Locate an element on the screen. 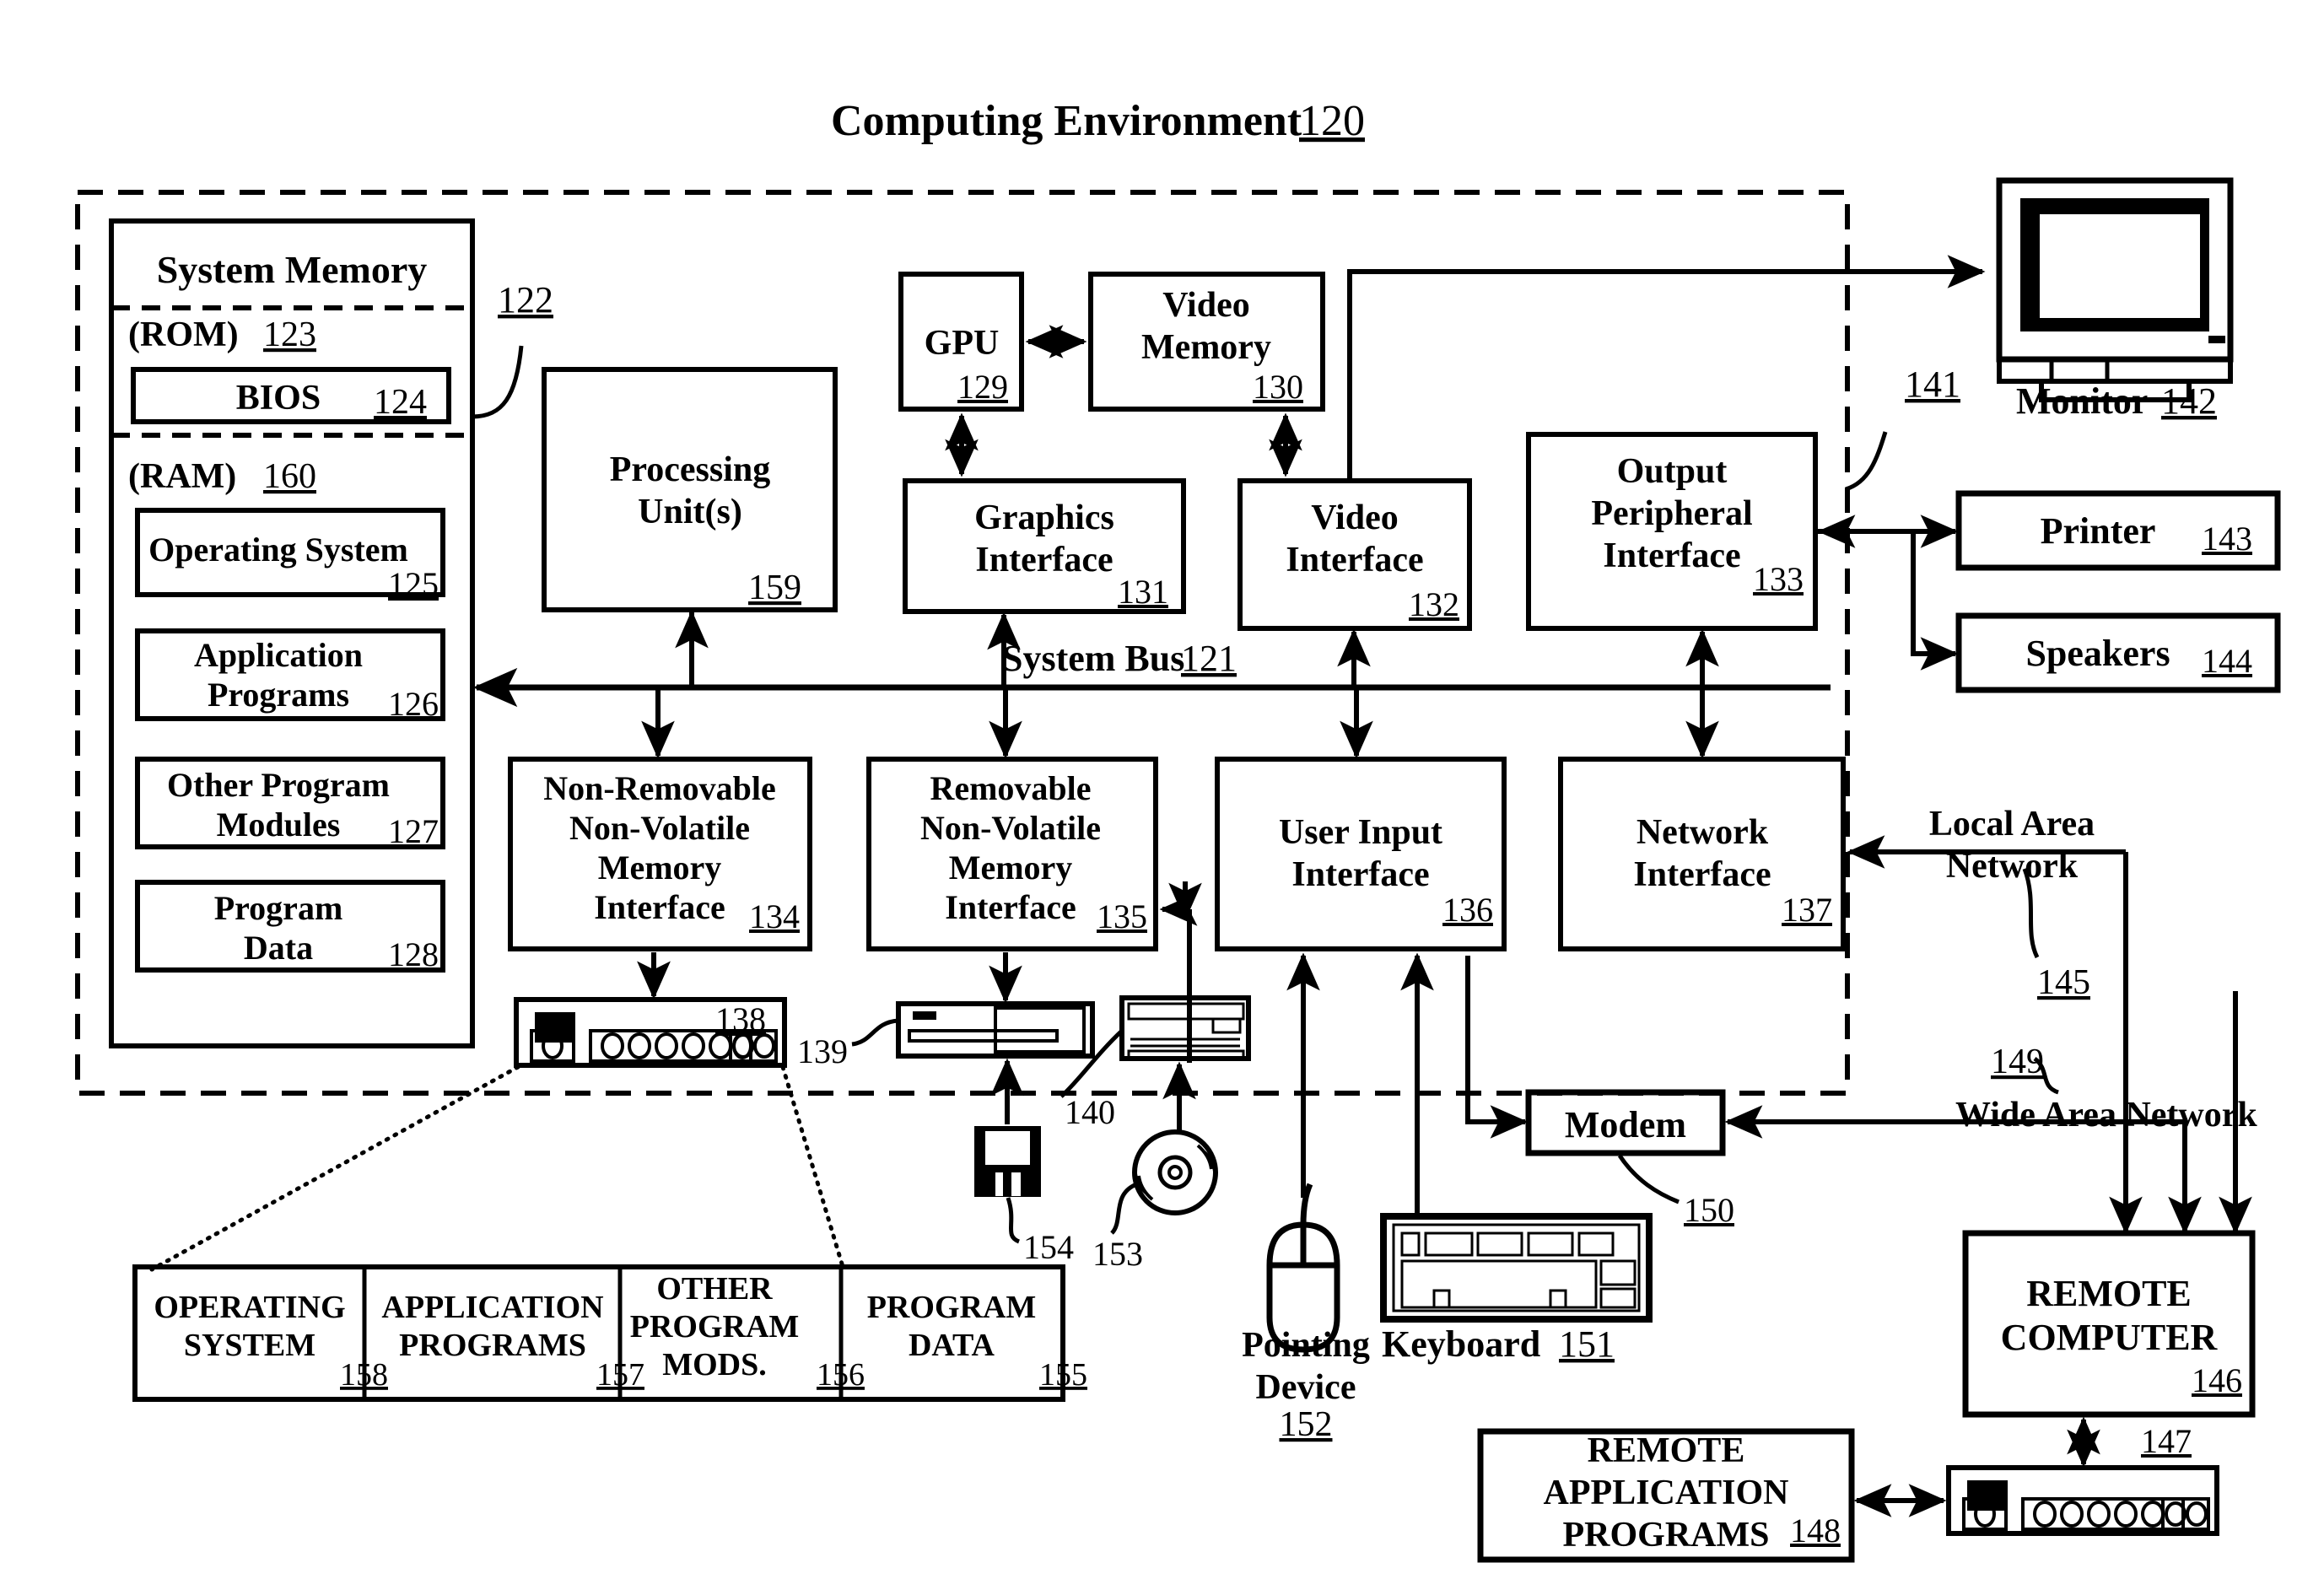 The height and width of the screenshot is (1579, 2324). monitor-leader-ref: 141 is located at coordinates (1932, 385).